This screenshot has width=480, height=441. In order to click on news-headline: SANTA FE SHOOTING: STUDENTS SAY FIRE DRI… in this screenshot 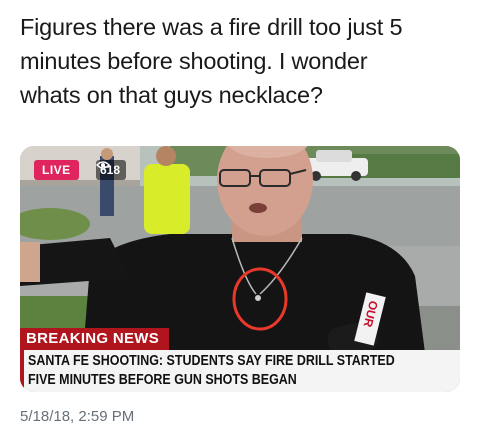, I will do `click(240, 371)`.